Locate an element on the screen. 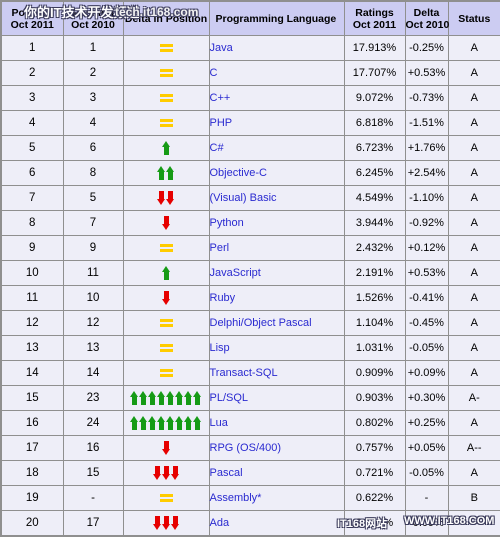 This screenshot has width=500, height=538. cell-programming-language: (Visual) Basic is located at coordinates (276, 198).